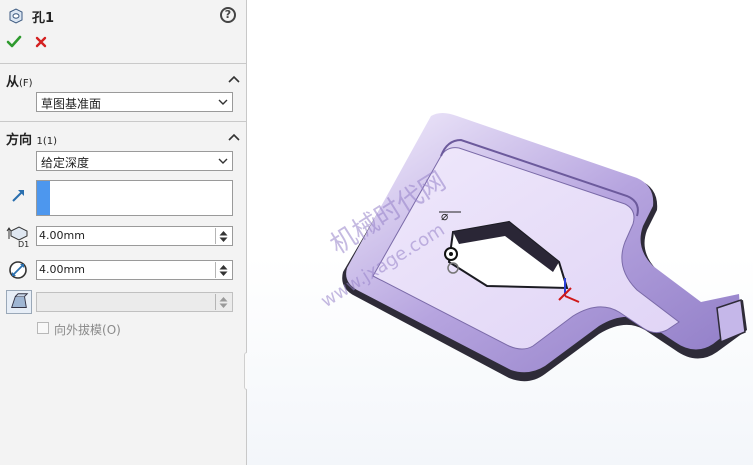 This screenshot has width=753, height=465. I want to click on svg-text: D1, so click(23, 244).